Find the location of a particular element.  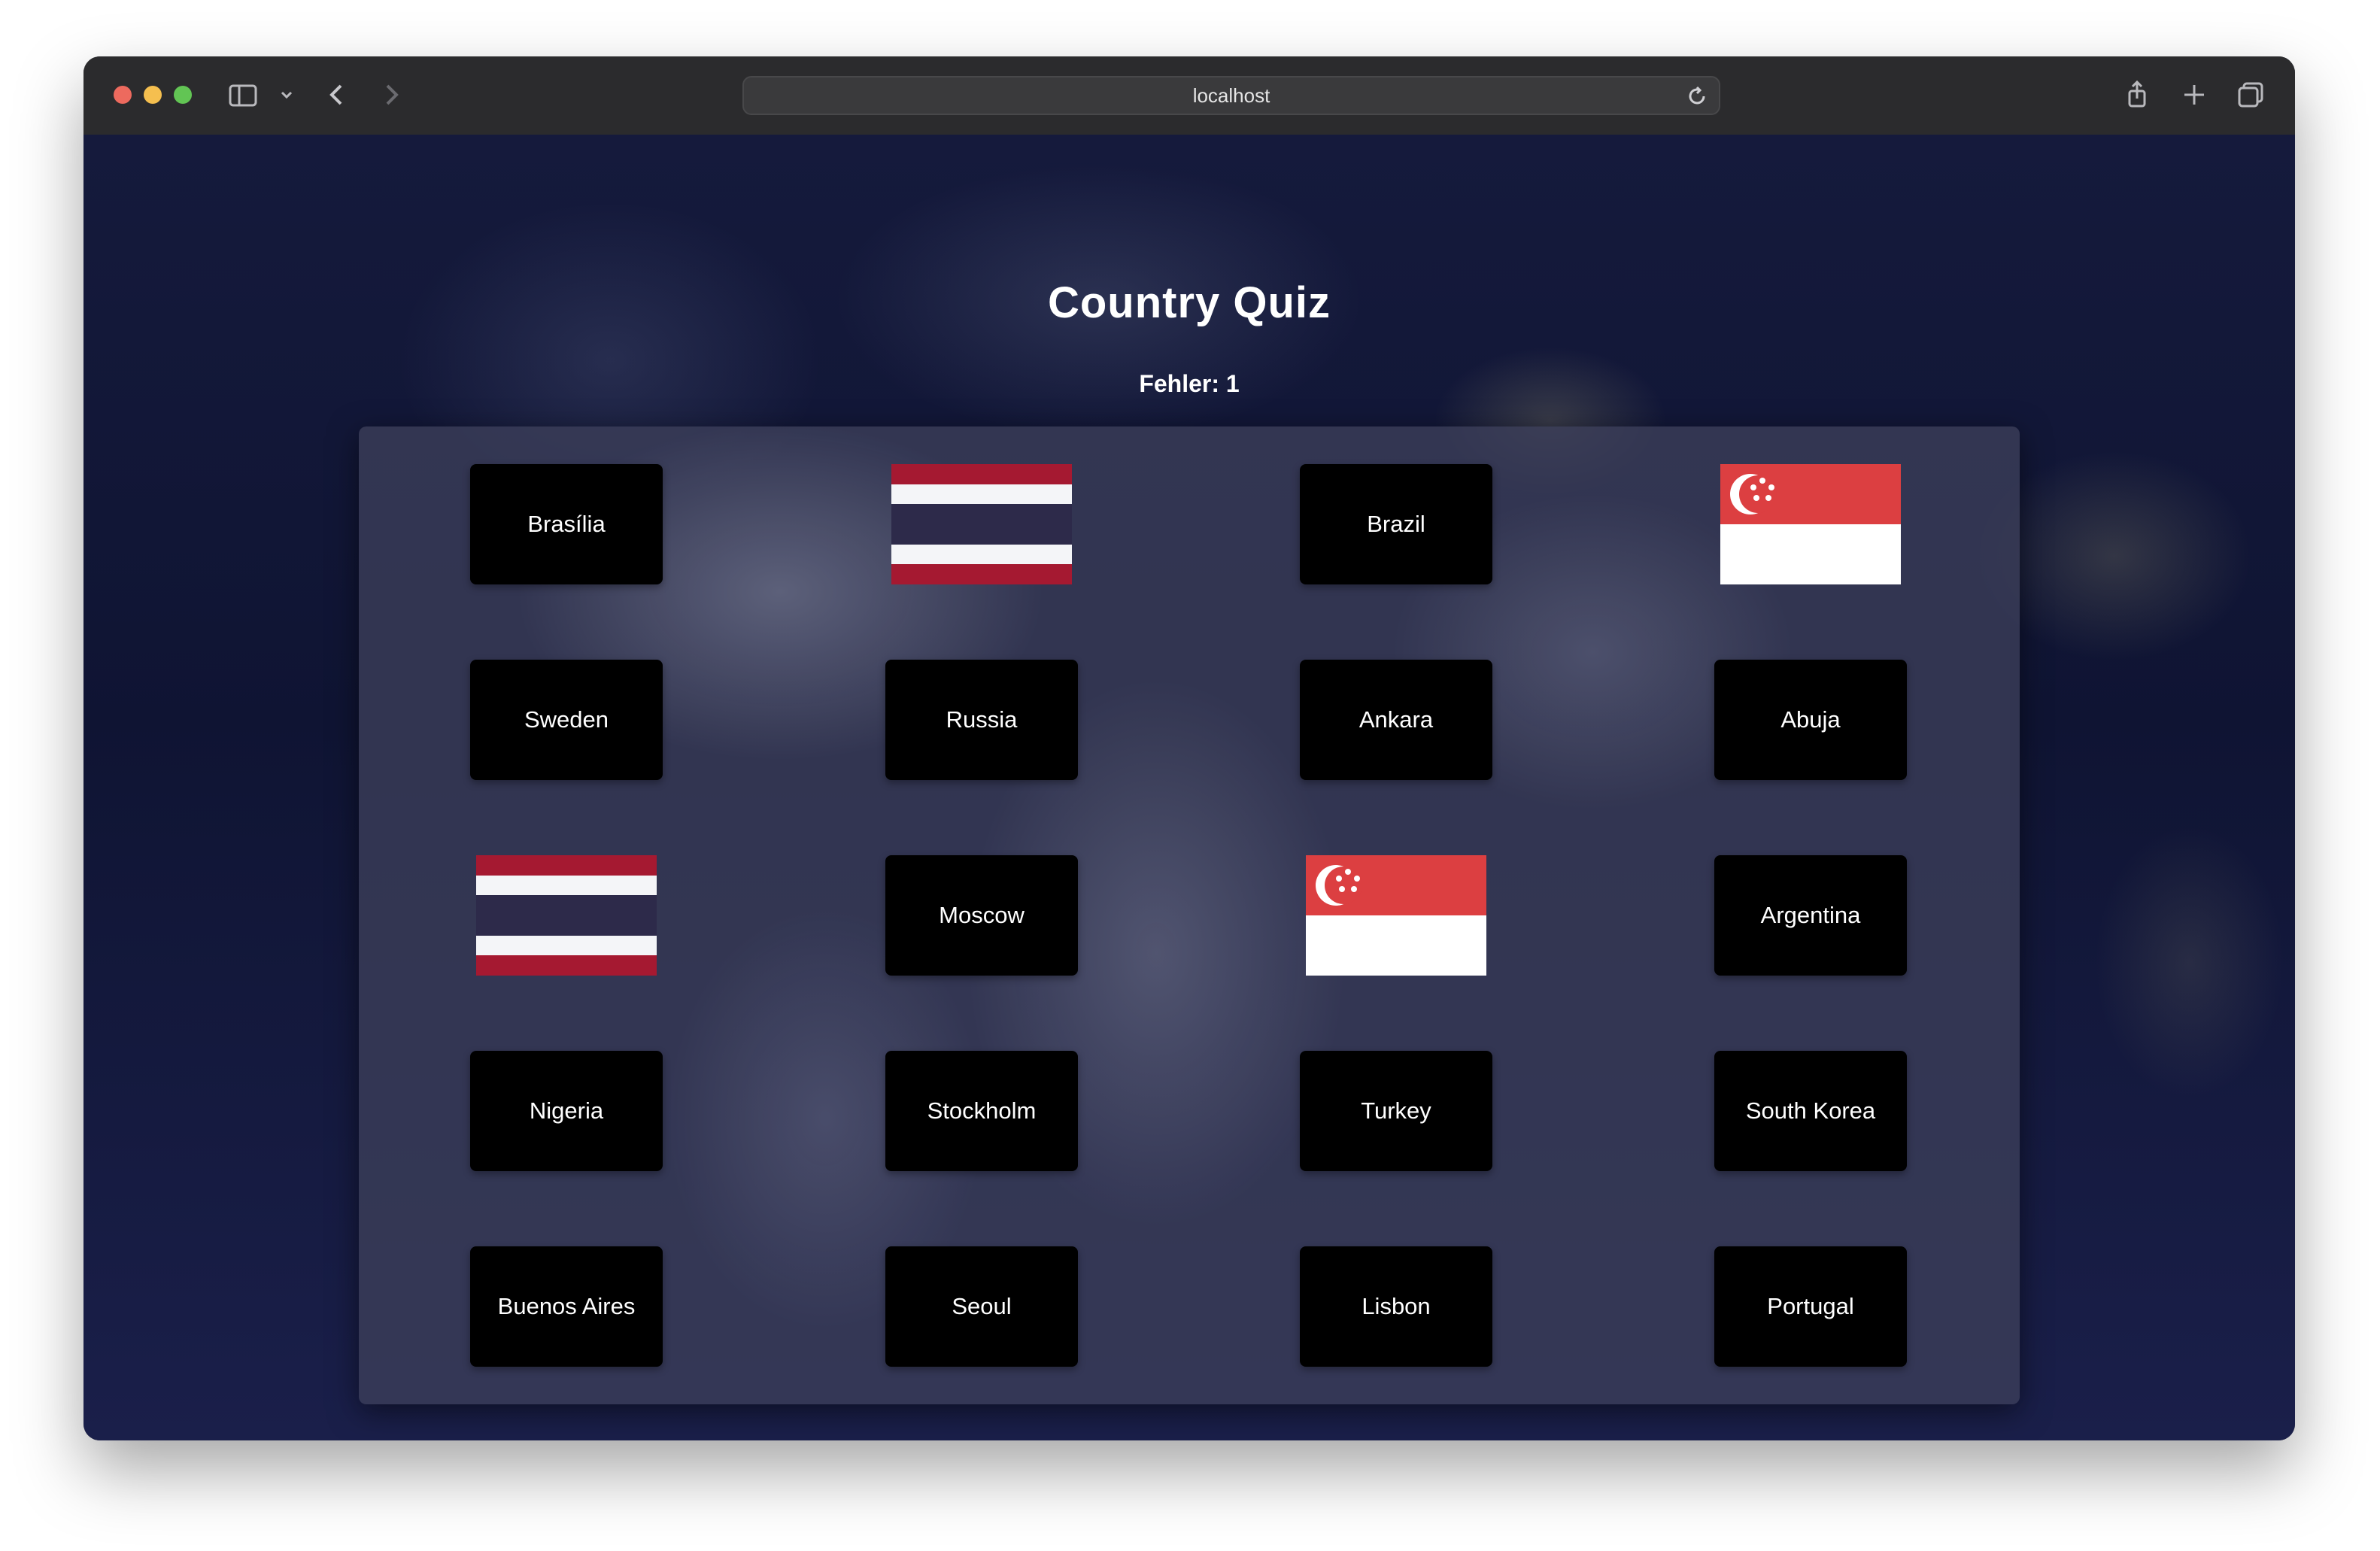

tab-overview-icon is located at coordinates (2251, 95).